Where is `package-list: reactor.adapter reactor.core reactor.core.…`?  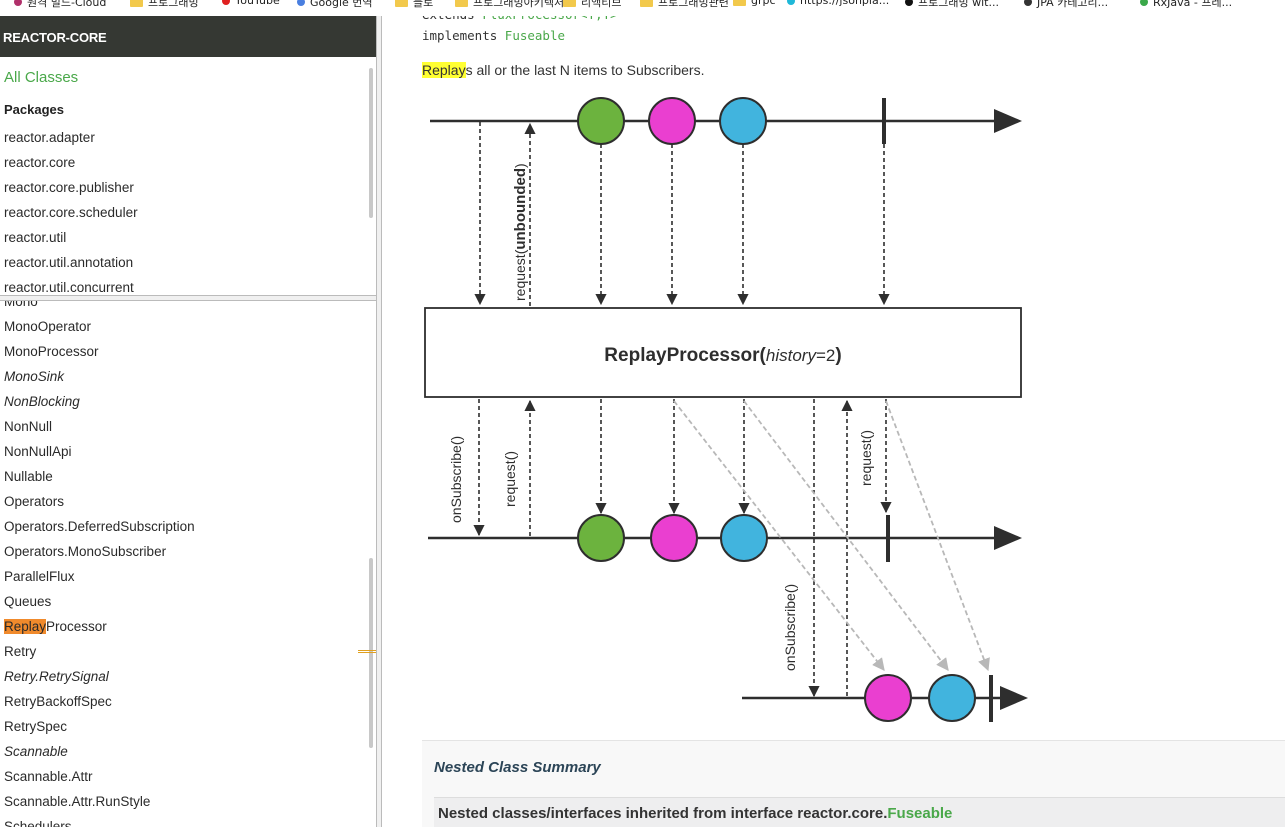 package-list: reactor.adapter reactor.core reactor.core.… is located at coordinates (71, 212).